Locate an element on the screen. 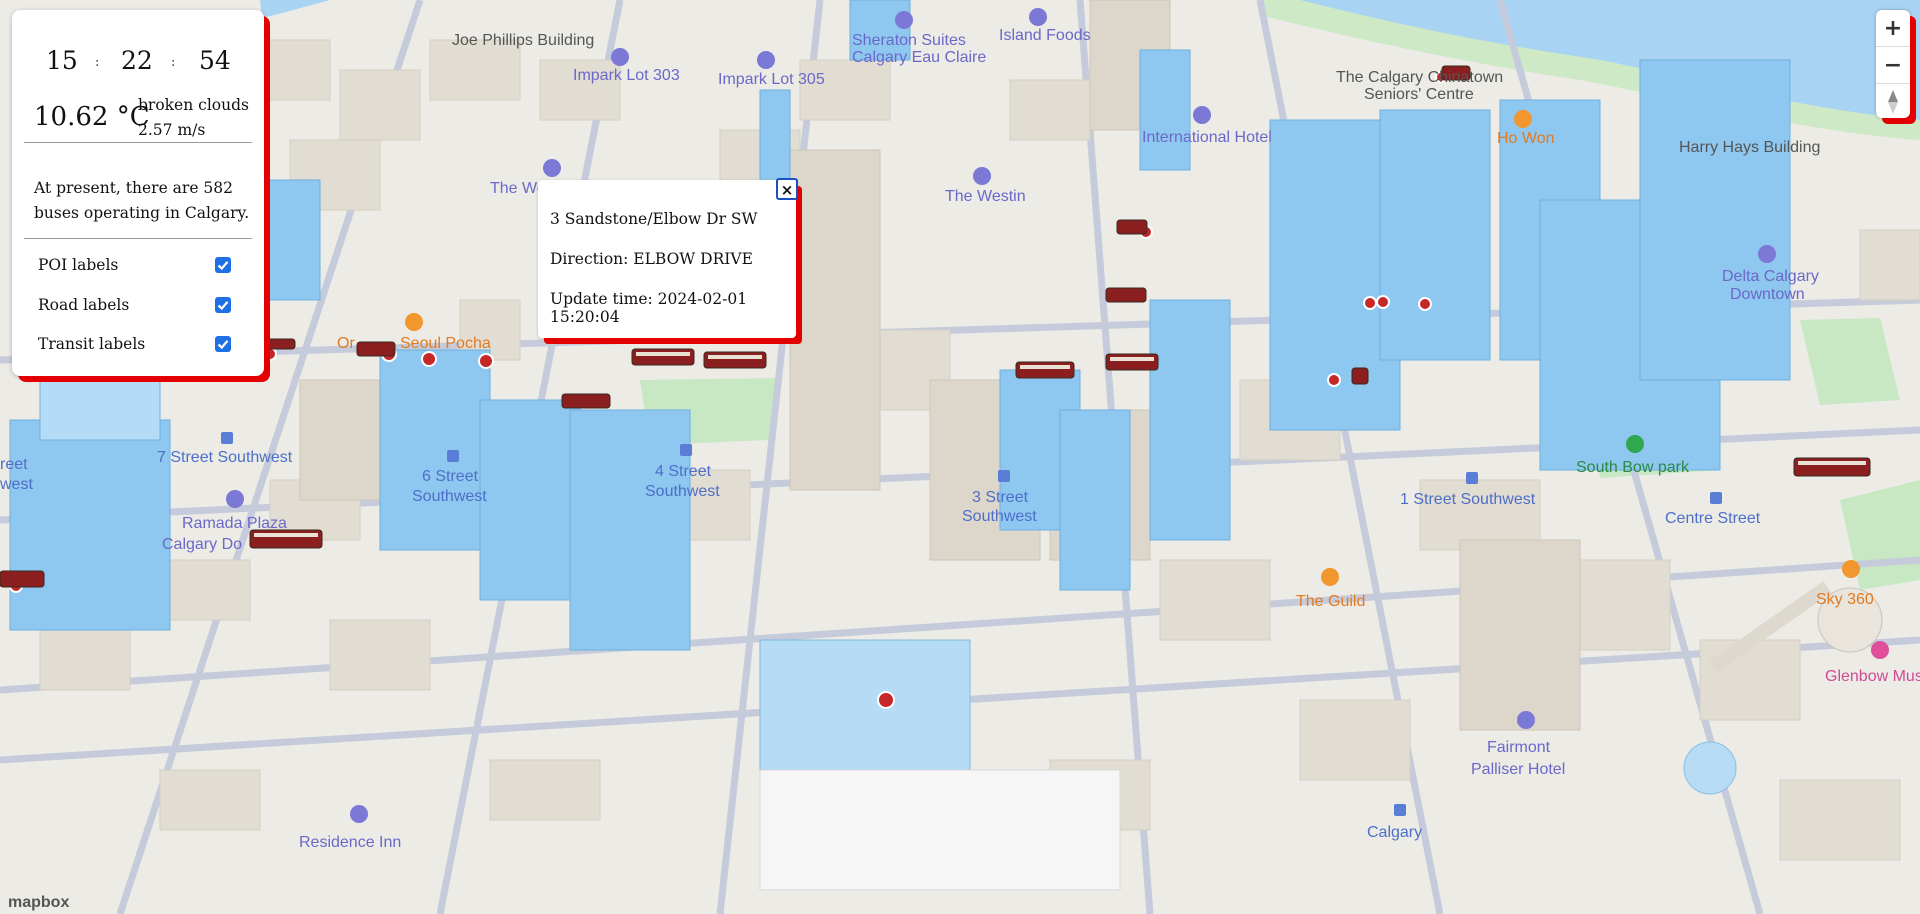 This screenshot has width=1920, height=914. map-label: 3 Street is located at coordinates (1000, 497).